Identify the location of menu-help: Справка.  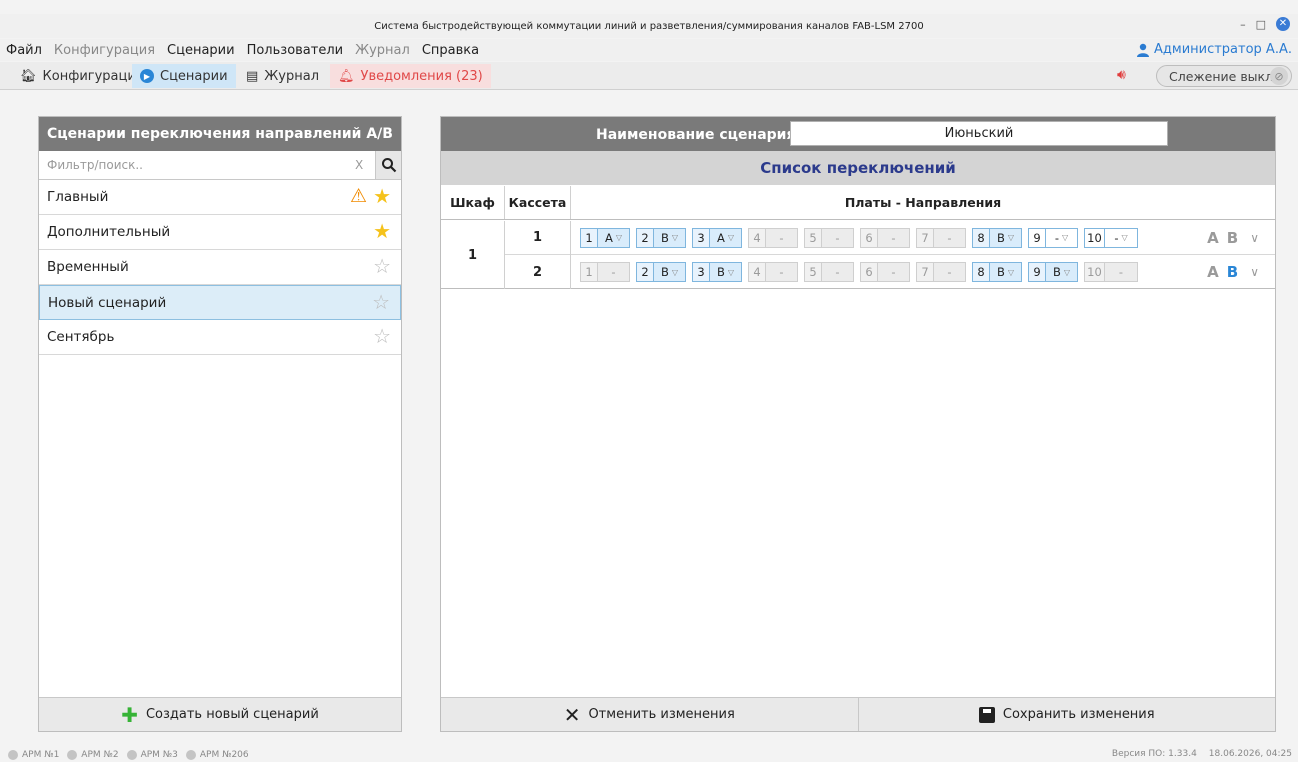
(450, 50).